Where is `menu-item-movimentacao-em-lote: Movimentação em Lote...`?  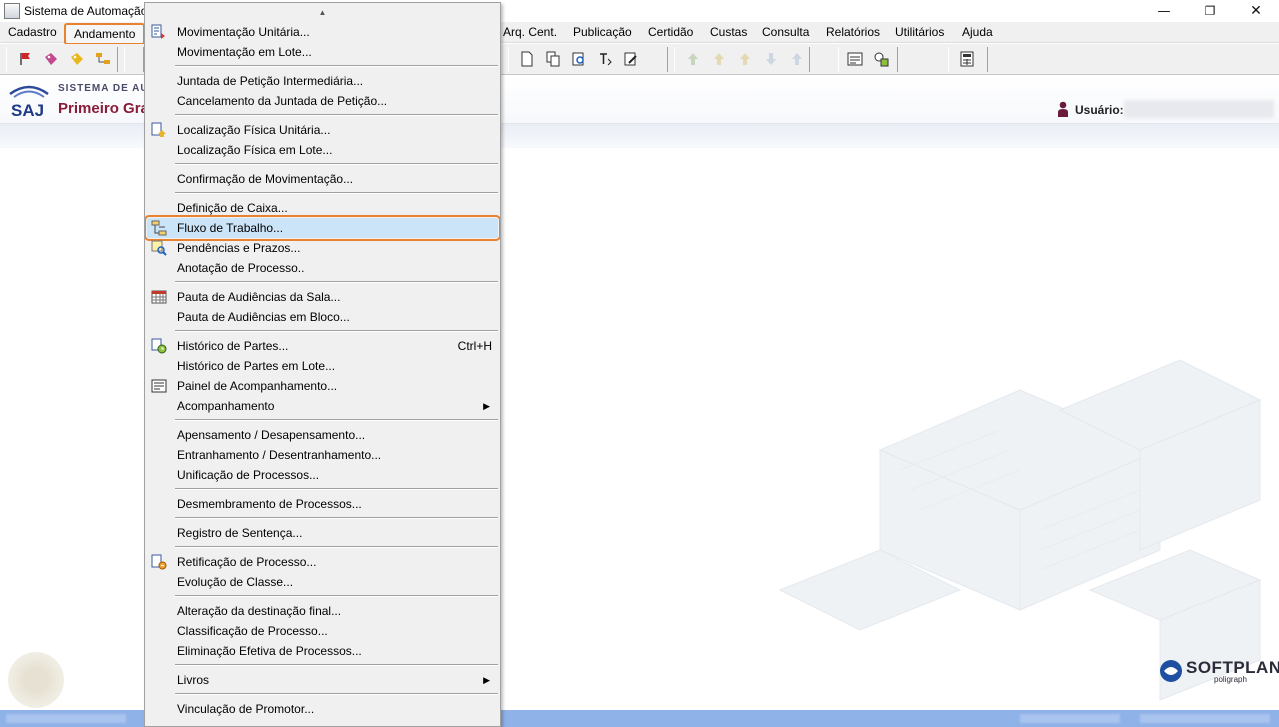
menu-item-movimentacao-em-lote: Movimentação em Lote... is located at coordinates (322, 52).